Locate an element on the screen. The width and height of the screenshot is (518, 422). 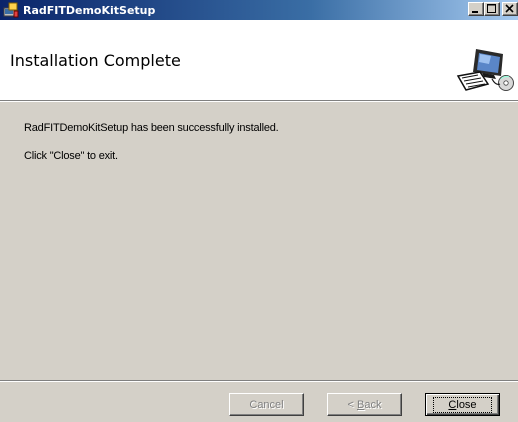
close-window-button is located at coordinates (510, 9).